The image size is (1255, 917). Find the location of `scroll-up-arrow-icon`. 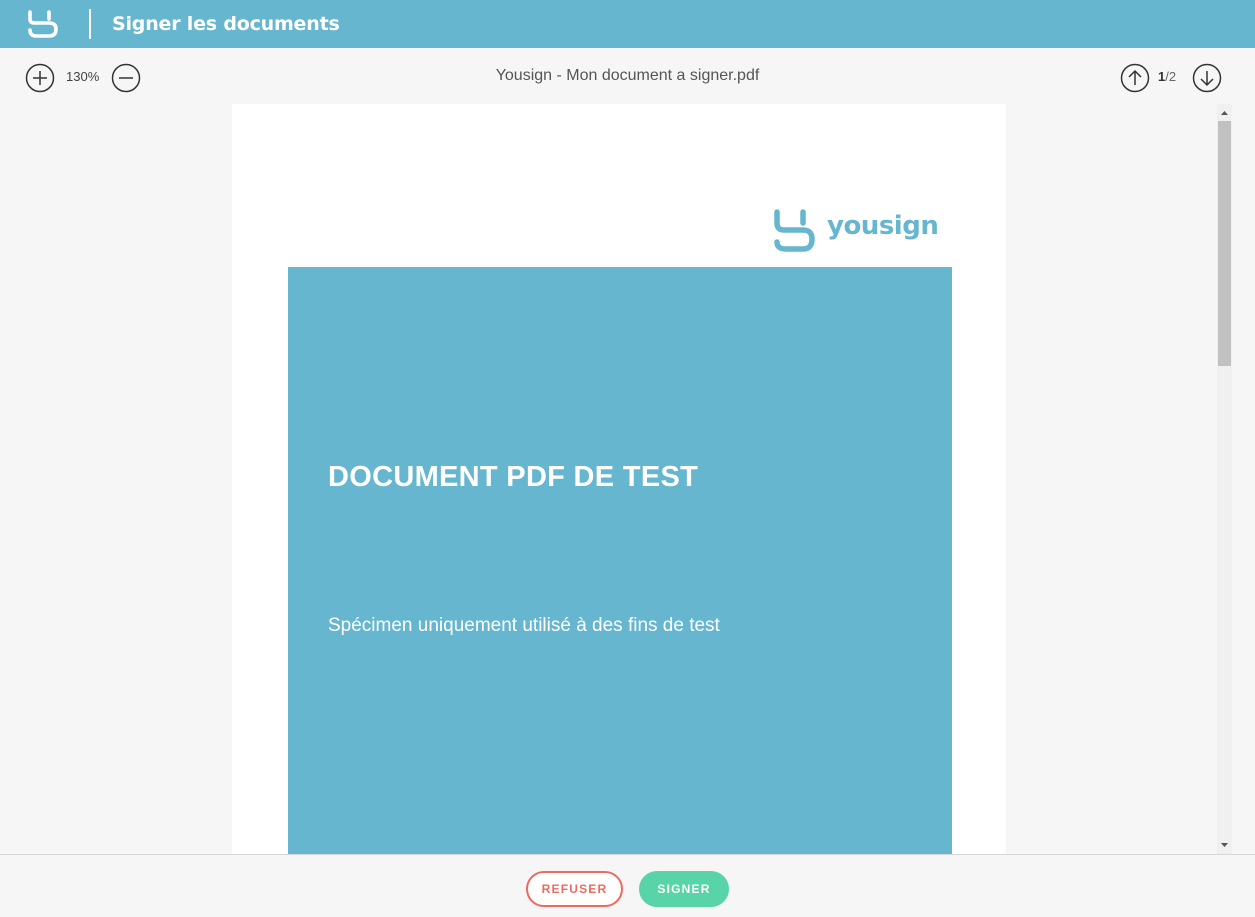

scroll-up-arrow-icon is located at coordinates (1224, 113).